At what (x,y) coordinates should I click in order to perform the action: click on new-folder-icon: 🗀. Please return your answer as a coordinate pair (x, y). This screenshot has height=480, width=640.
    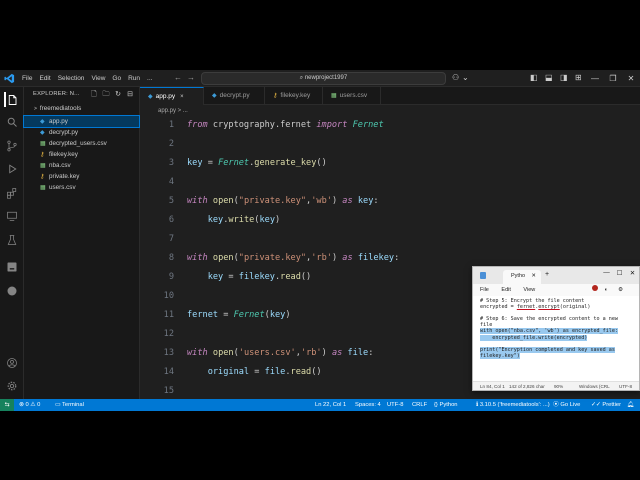
    Looking at the image, I should click on (106, 95).